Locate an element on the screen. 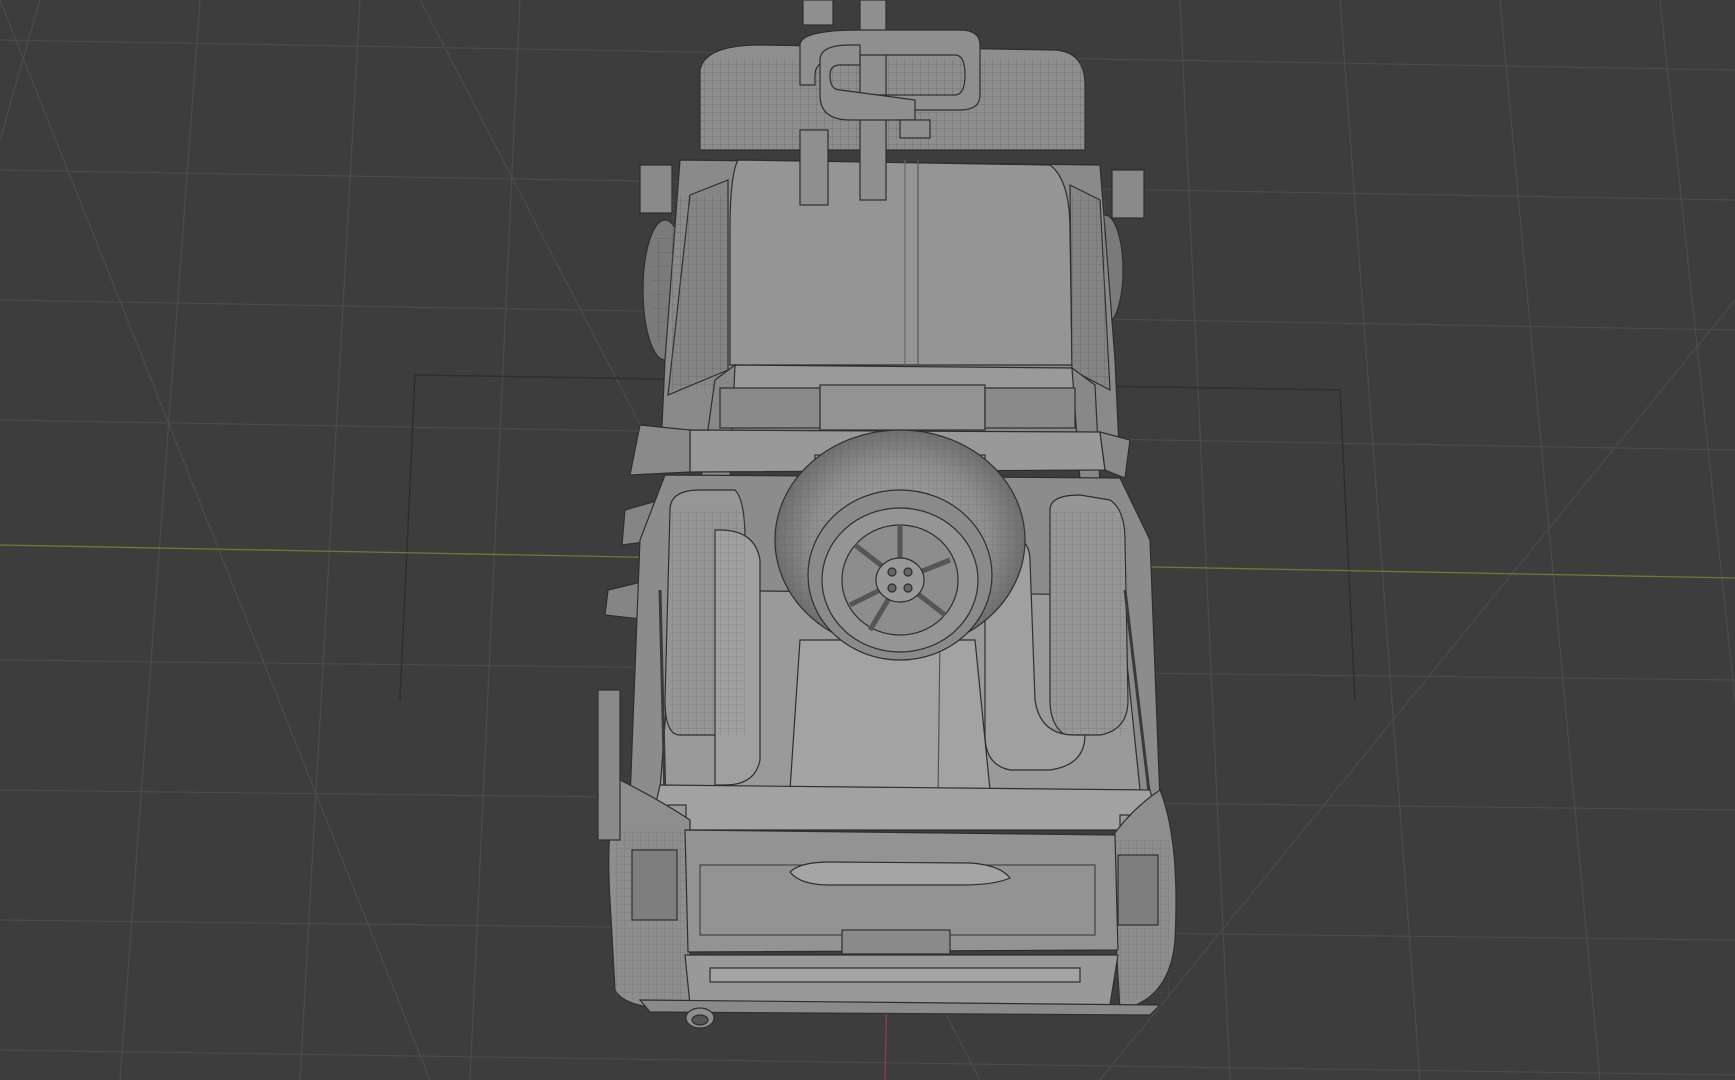 The height and width of the screenshot is (1080, 1735). cab-roof is located at coordinates (901, 262).